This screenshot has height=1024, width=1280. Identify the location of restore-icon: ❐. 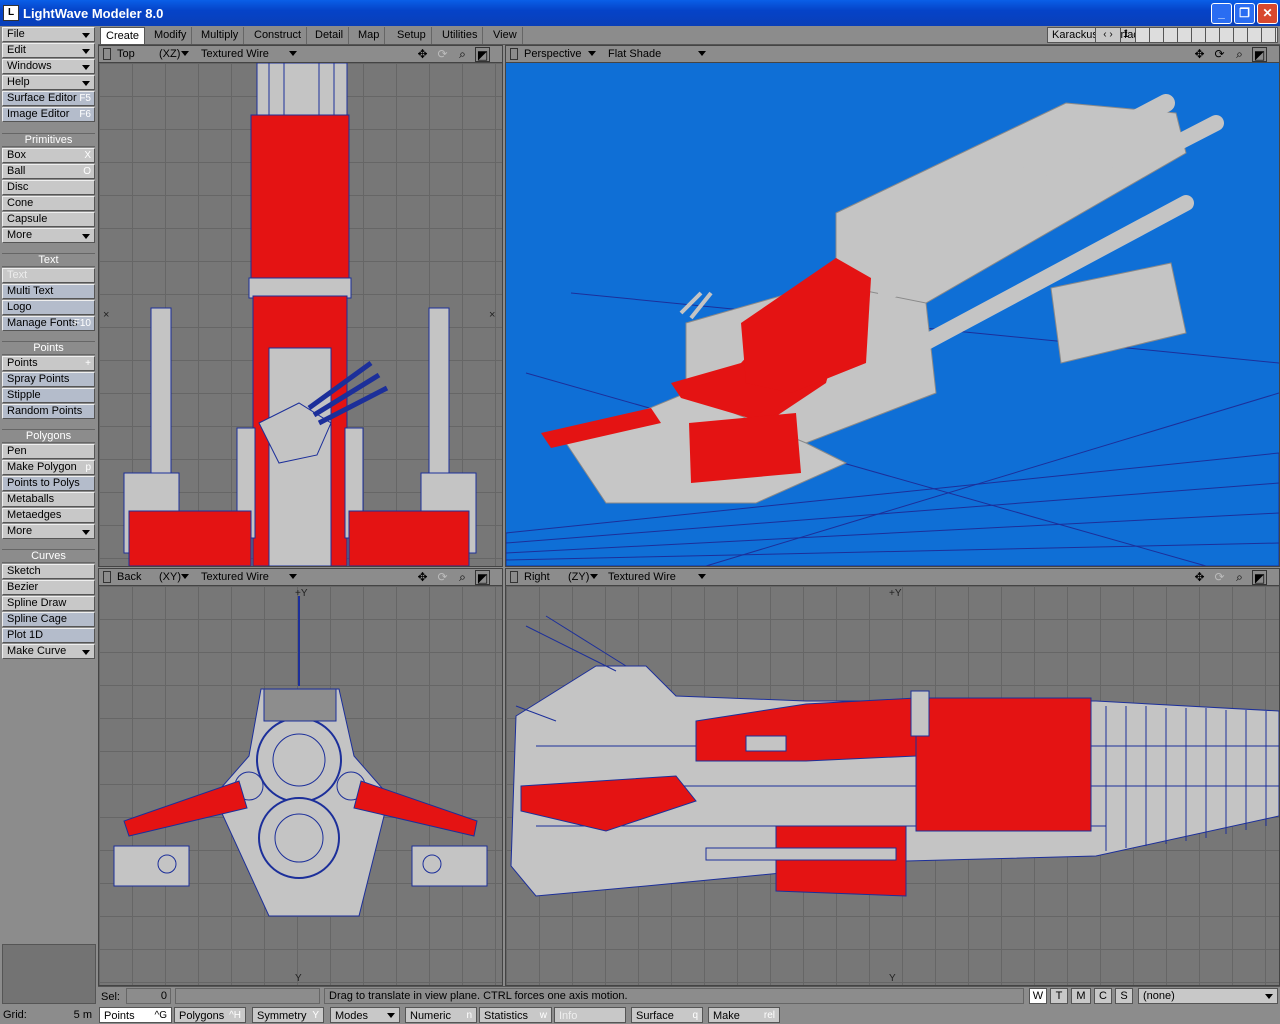
(1244, 13).